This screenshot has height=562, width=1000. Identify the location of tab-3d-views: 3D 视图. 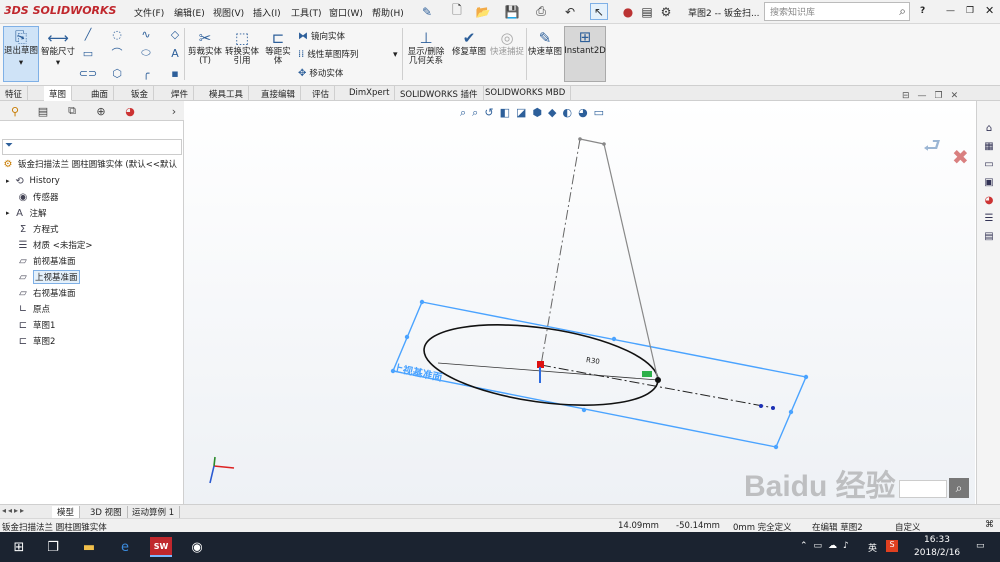
(106, 512).